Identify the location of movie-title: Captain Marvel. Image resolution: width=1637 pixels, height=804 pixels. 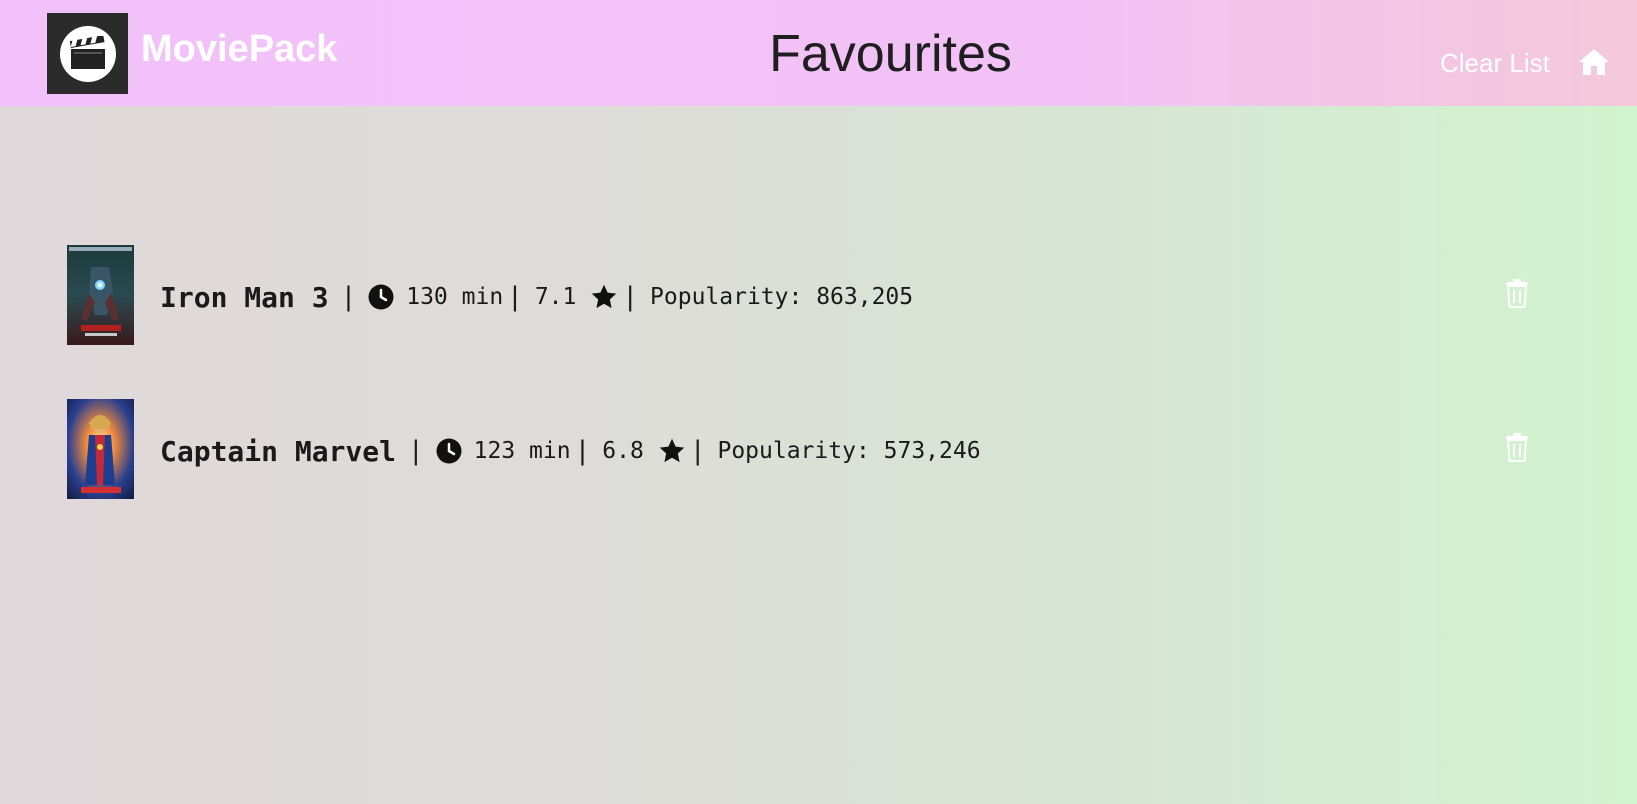
(278, 451).